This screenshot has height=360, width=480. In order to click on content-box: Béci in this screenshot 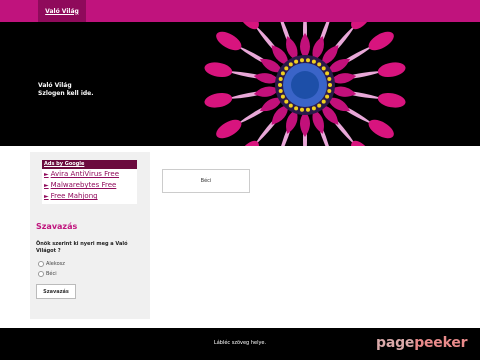, I will do `click(206, 181)`.